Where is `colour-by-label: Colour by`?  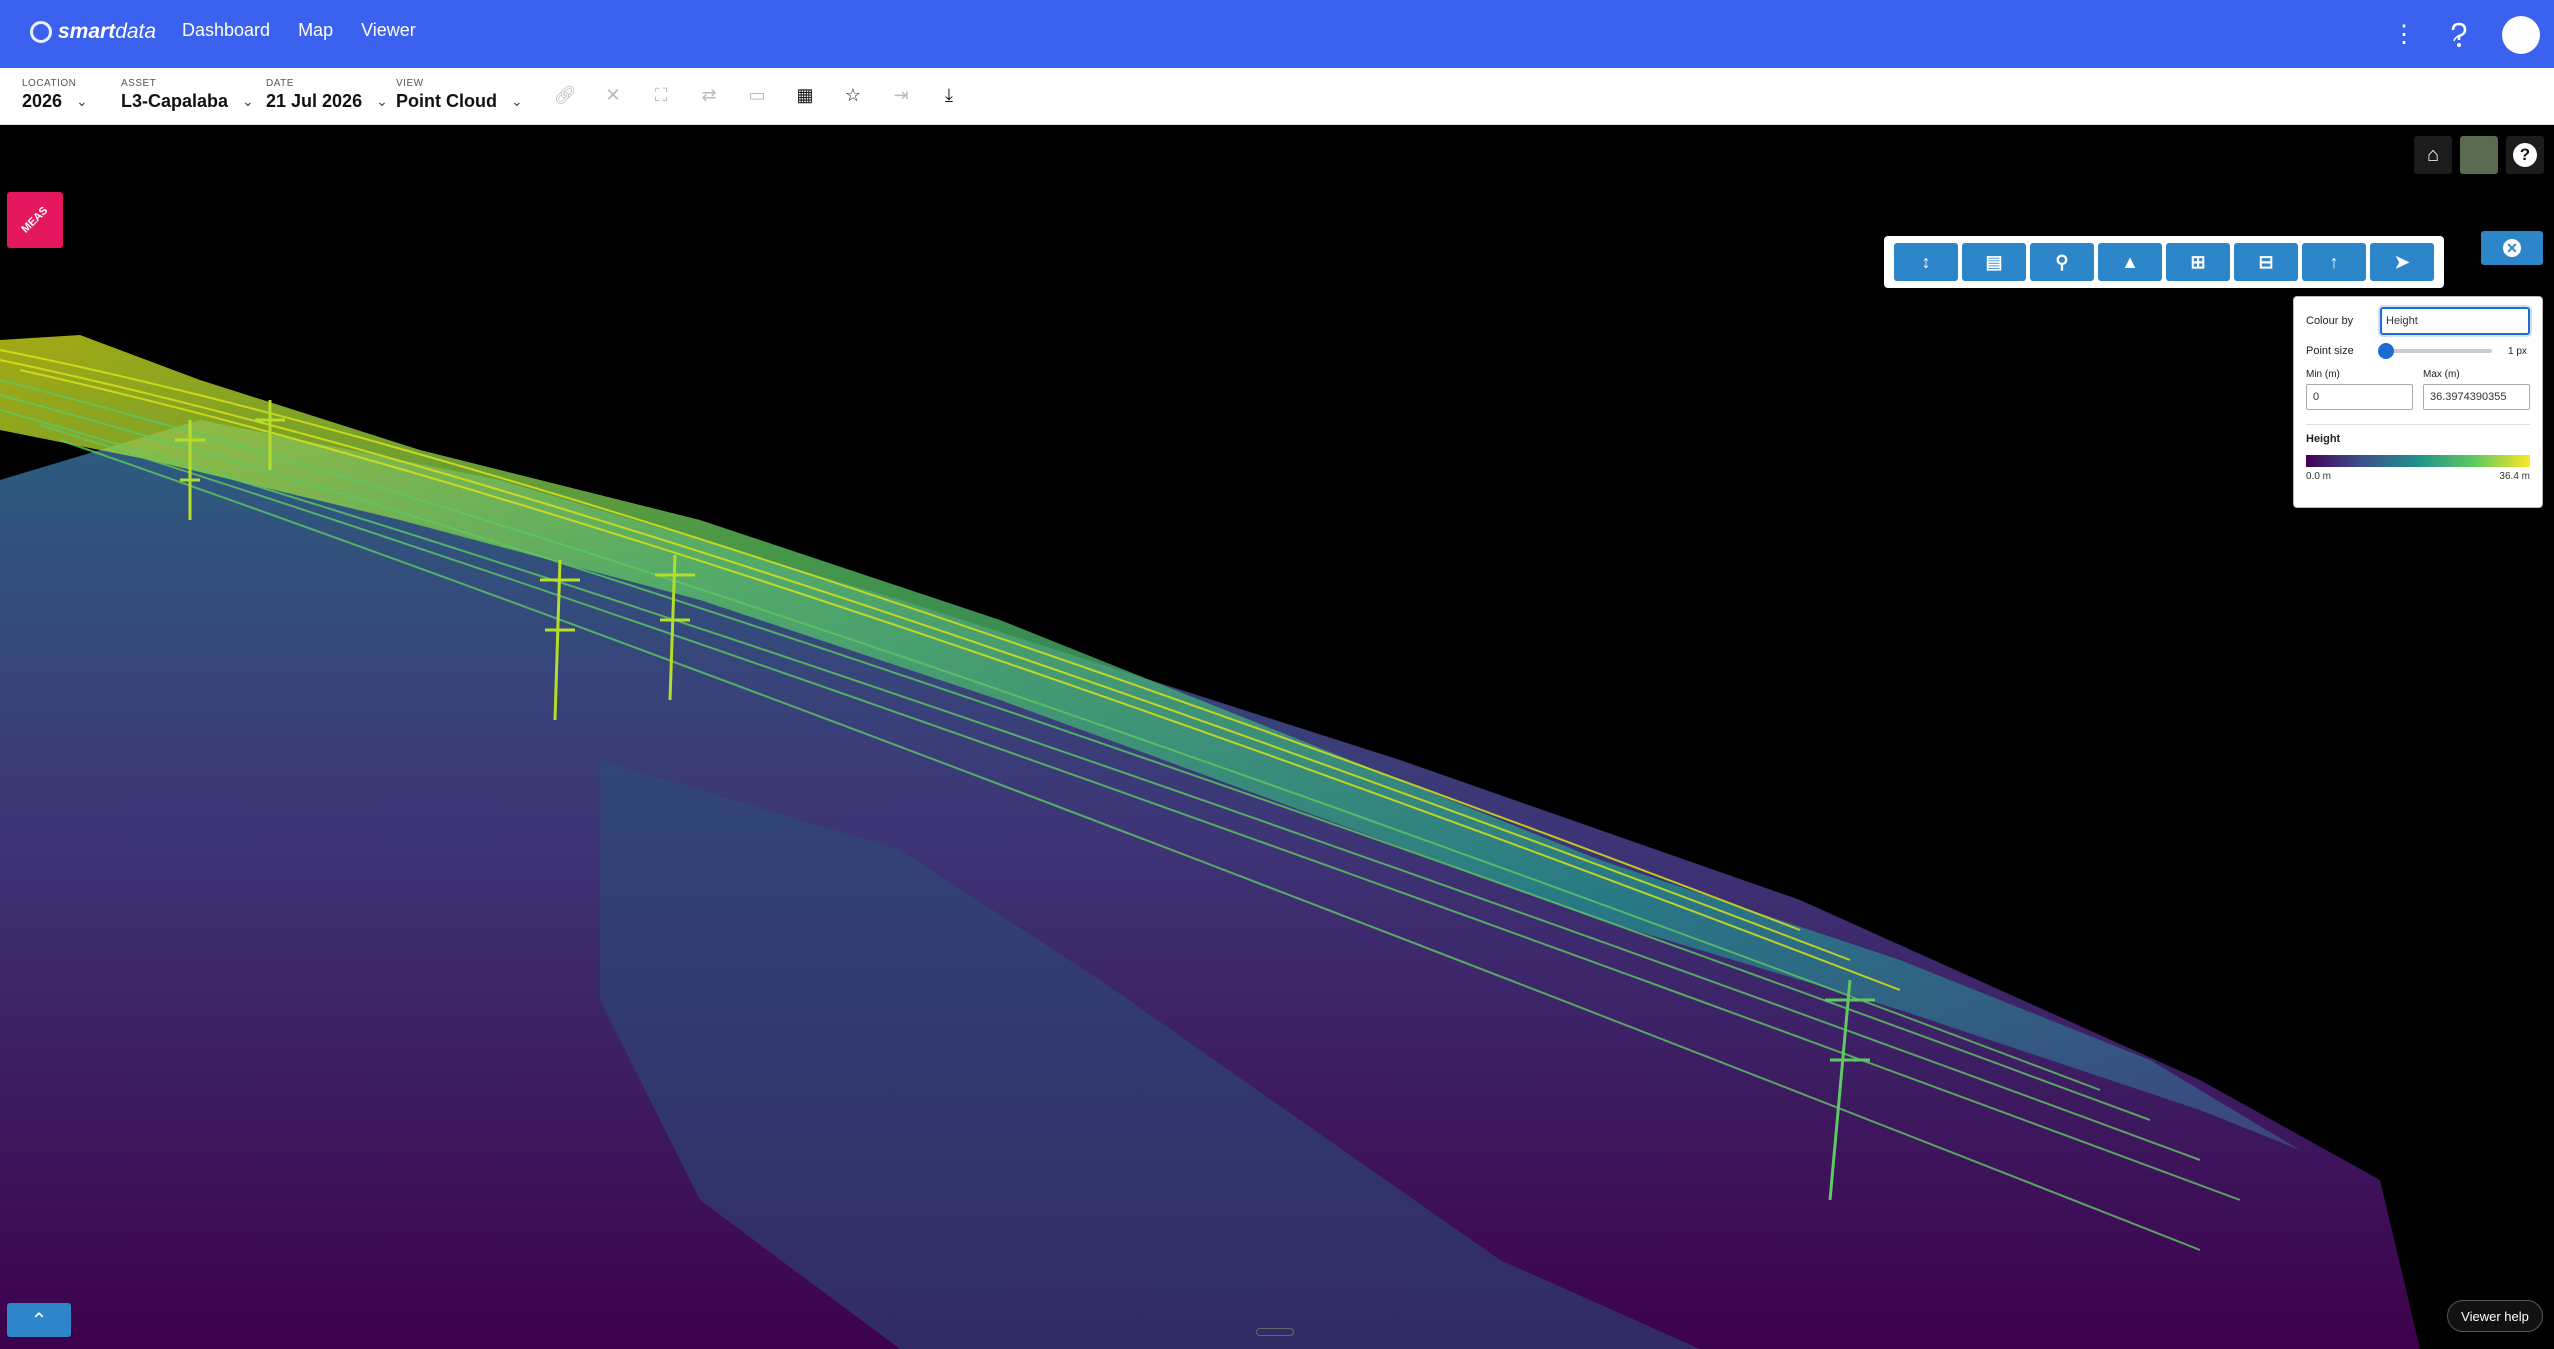 colour-by-label: Colour by is located at coordinates (2330, 321).